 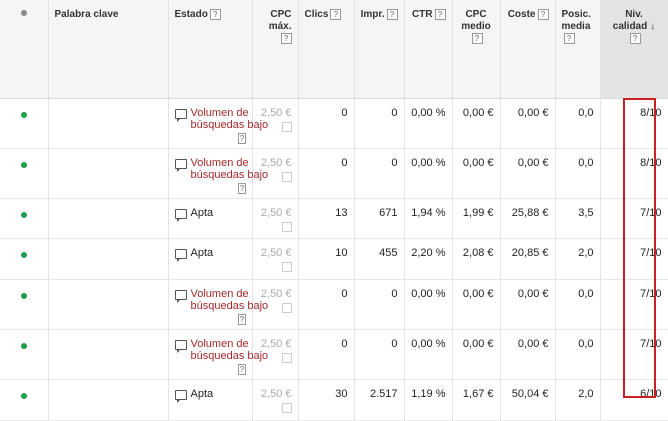 I want to click on status-cell: Apta, so click(x=210, y=259).